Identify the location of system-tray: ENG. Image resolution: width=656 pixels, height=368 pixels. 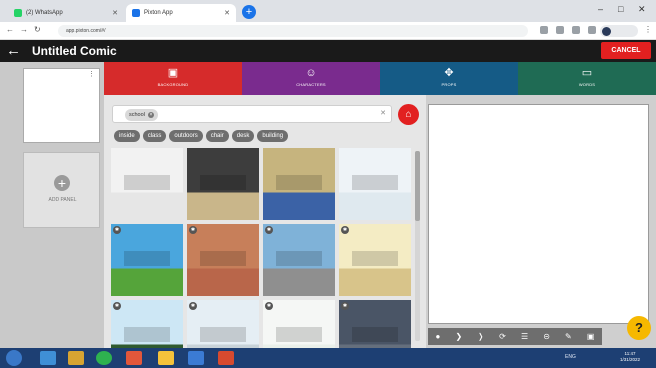
(570, 357).